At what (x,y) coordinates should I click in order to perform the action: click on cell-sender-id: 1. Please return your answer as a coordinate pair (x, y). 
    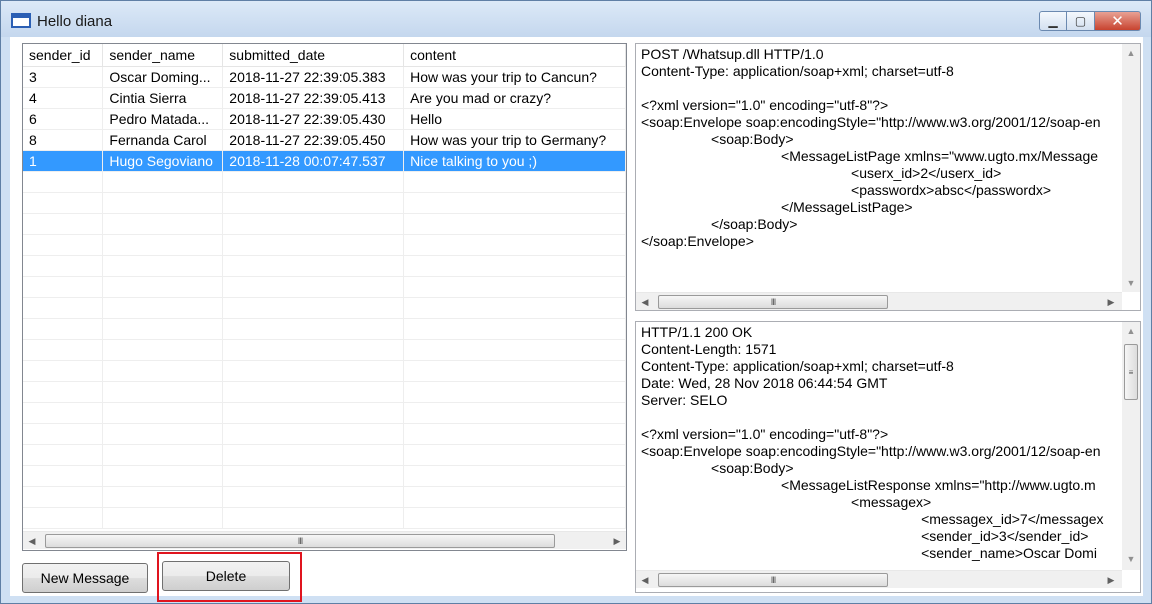
    Looking at the image, I should click on (63, 161).